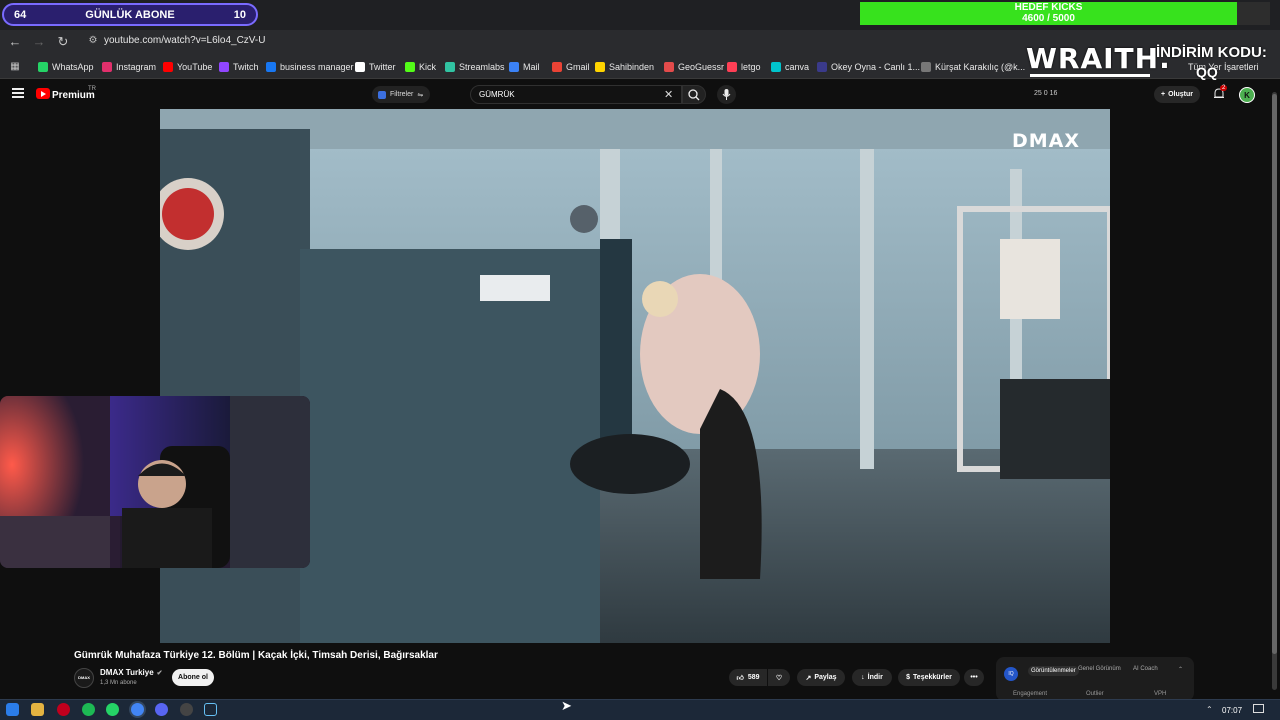 The height and width of the screenshot is (720, 1280). Describe the element at coordinates (12, 709) in the screenshot. I see `windows-start-icon` at that location.